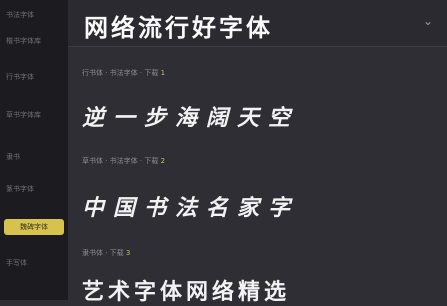 The width and height of the screenshot is (447, 306). I want to click on header: 网络流行好字体 ⌄, so click(257, 23).